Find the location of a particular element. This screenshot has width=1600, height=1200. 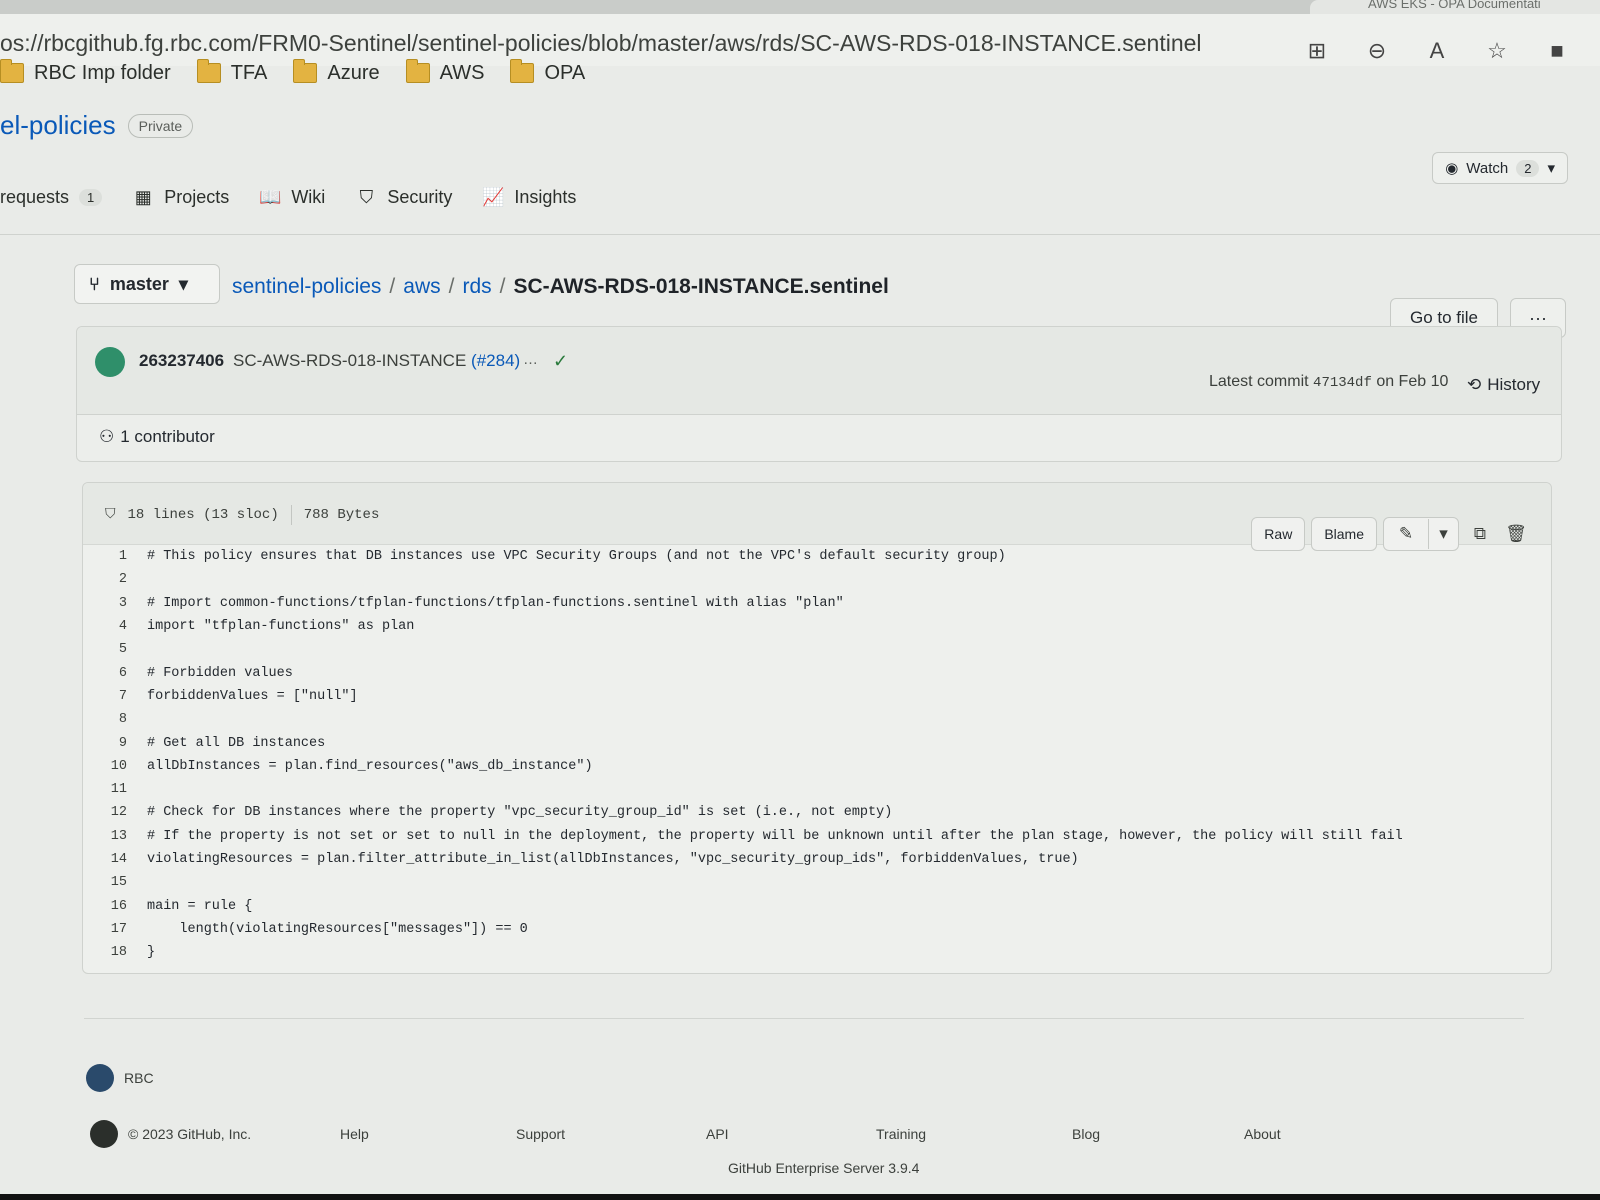

line-content: } is located at coordinates (151, 953).